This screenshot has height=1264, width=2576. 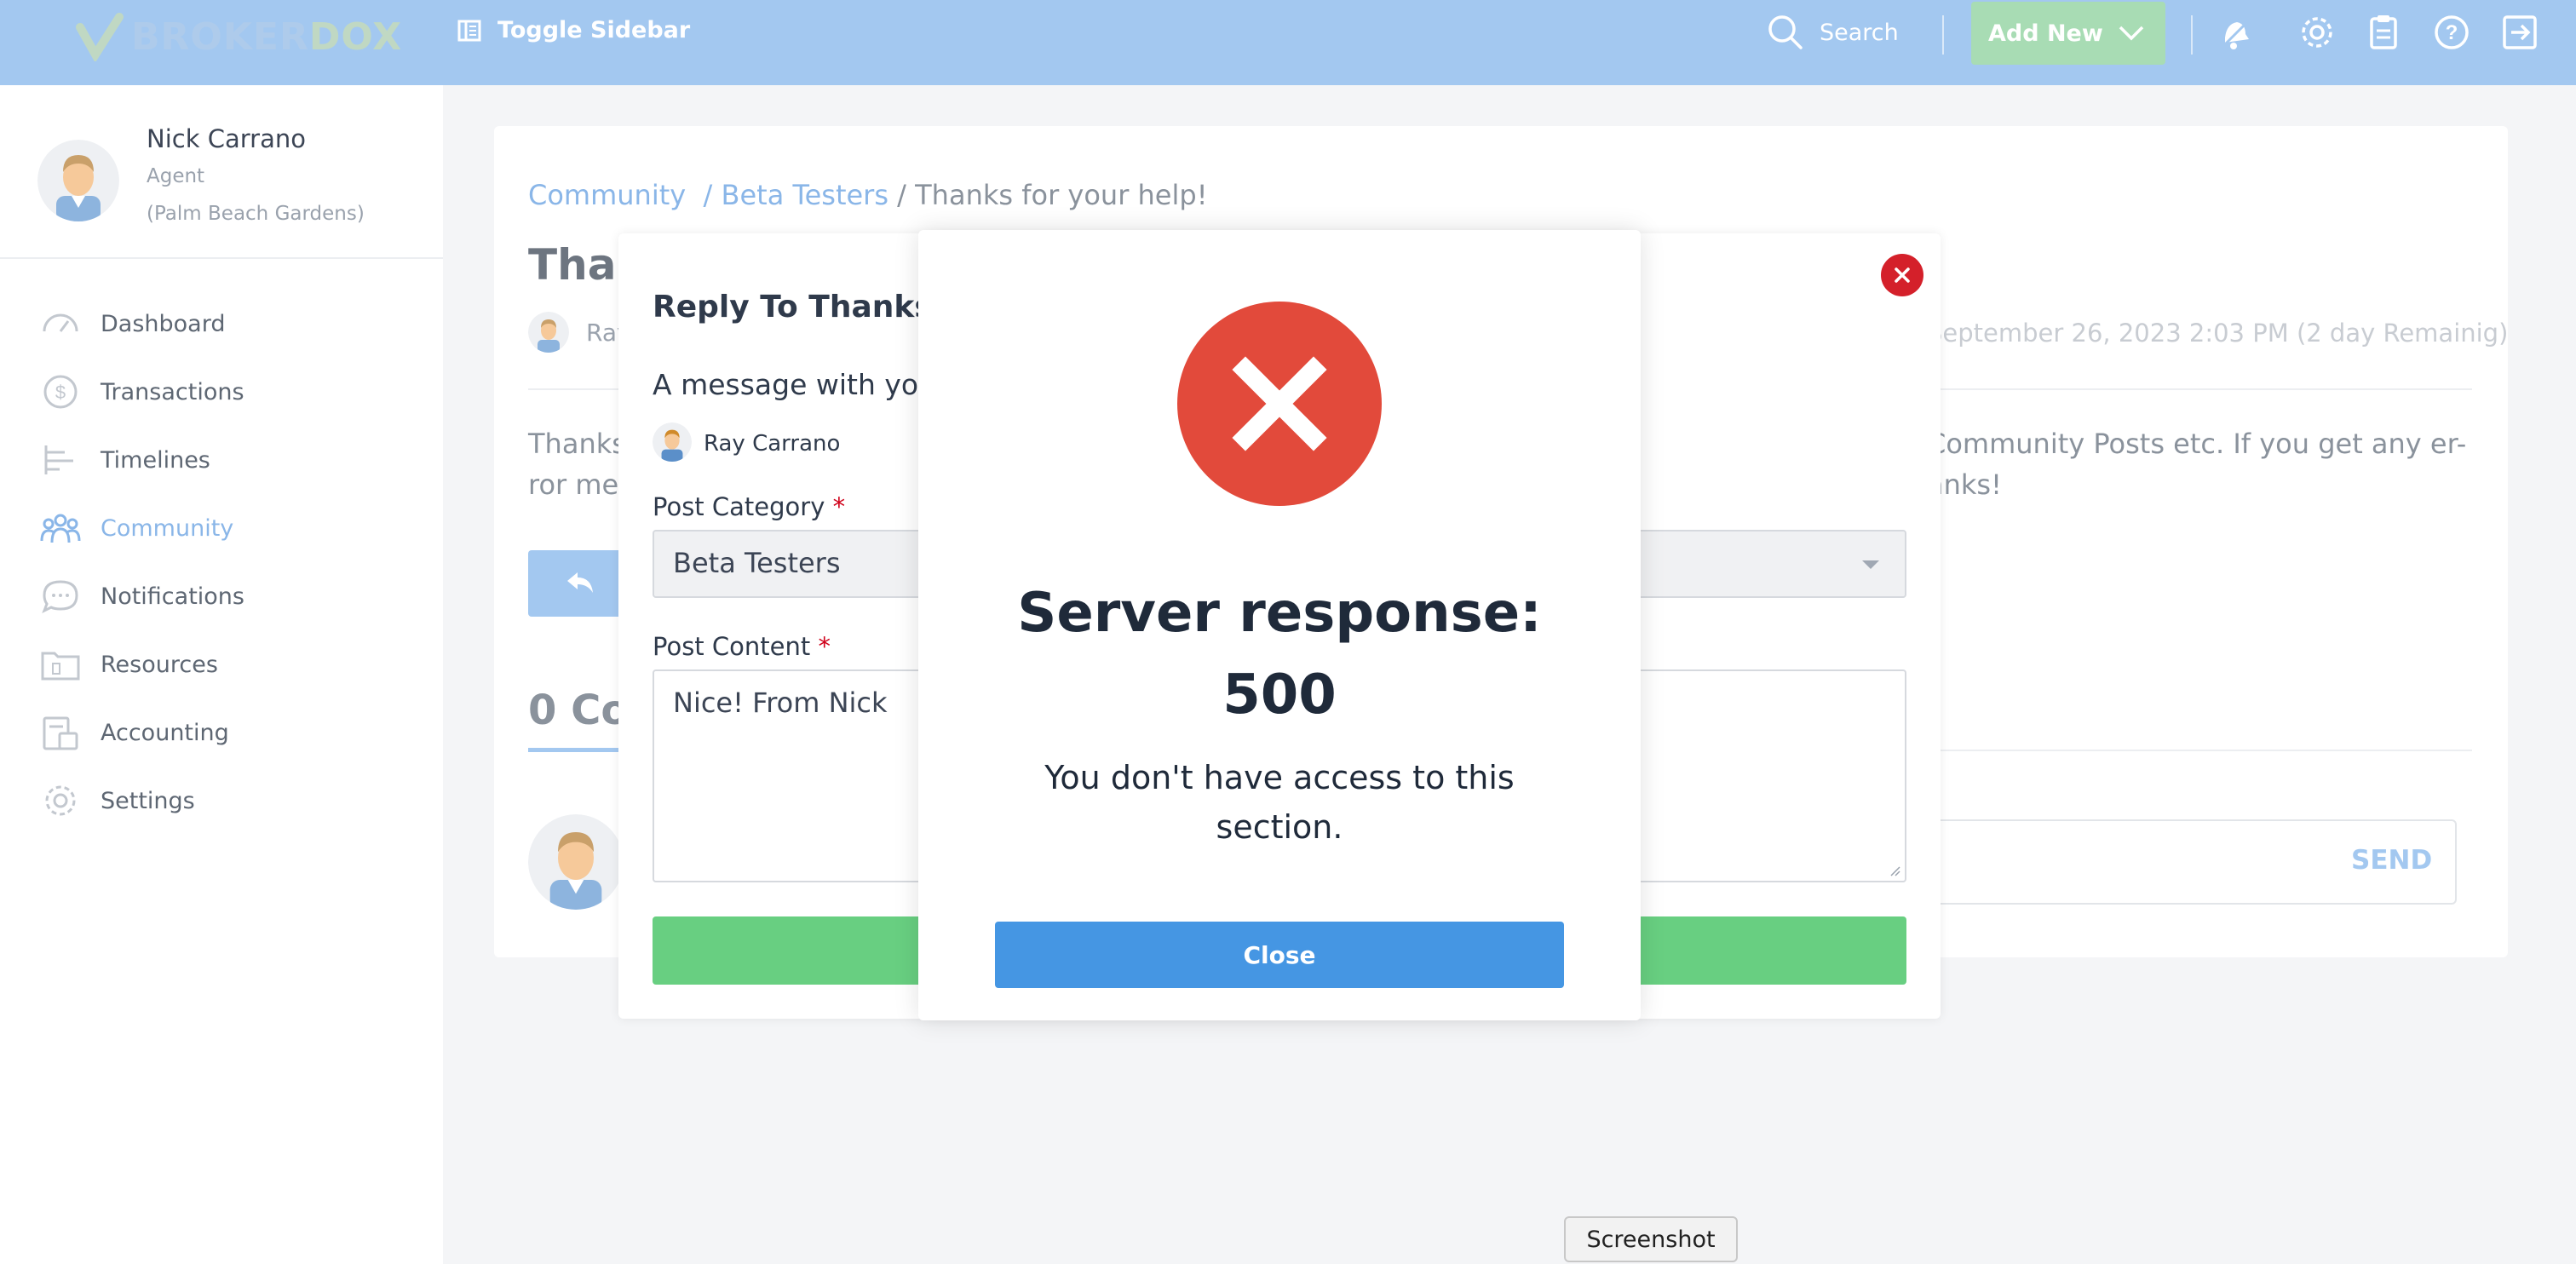 What do you see at coordinates (2236, 32) in the screenshot?
I see `bell-icon` at bounding box center [2236, 32].